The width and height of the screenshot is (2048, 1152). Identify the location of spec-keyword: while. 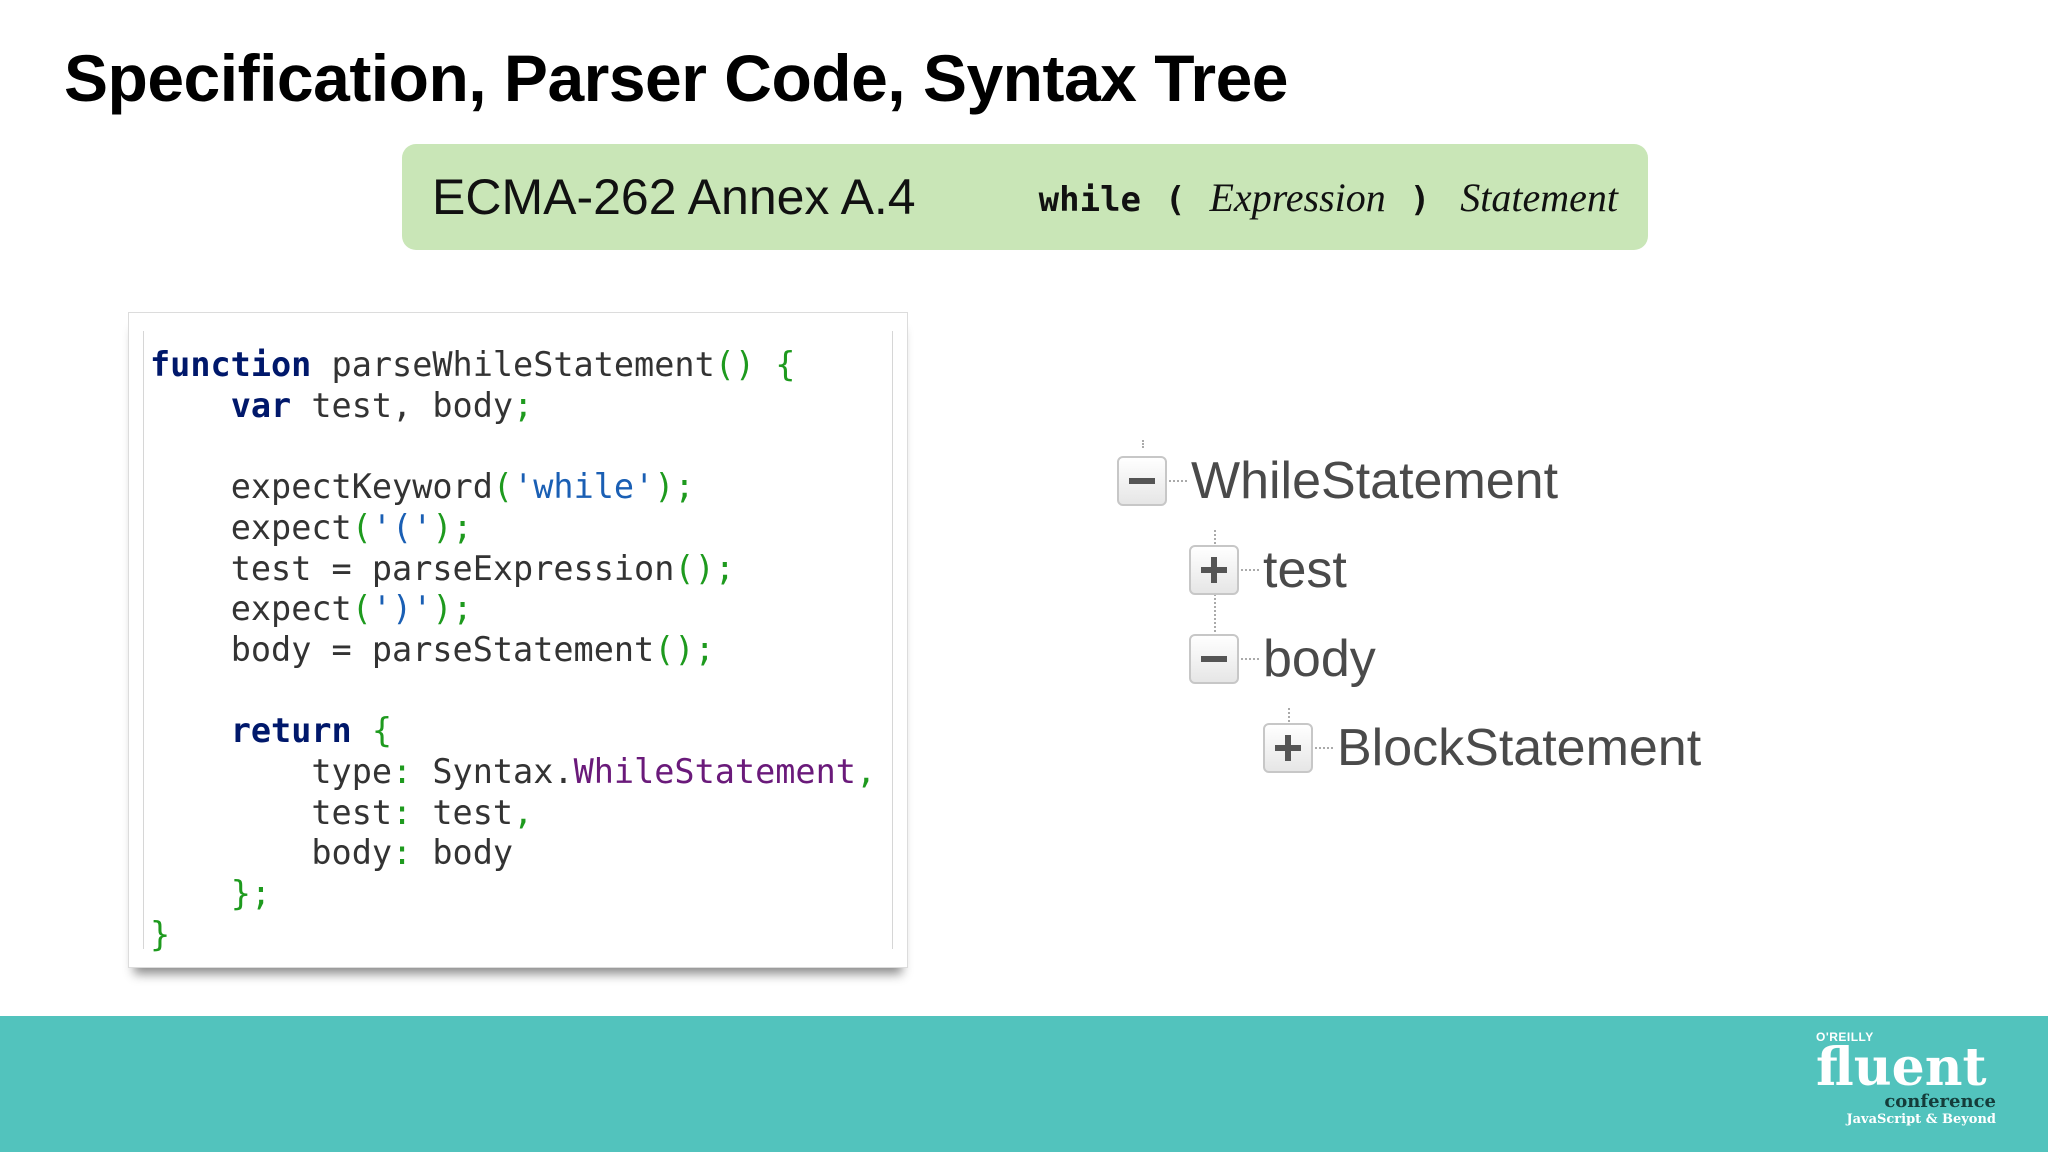
(1090, 200).